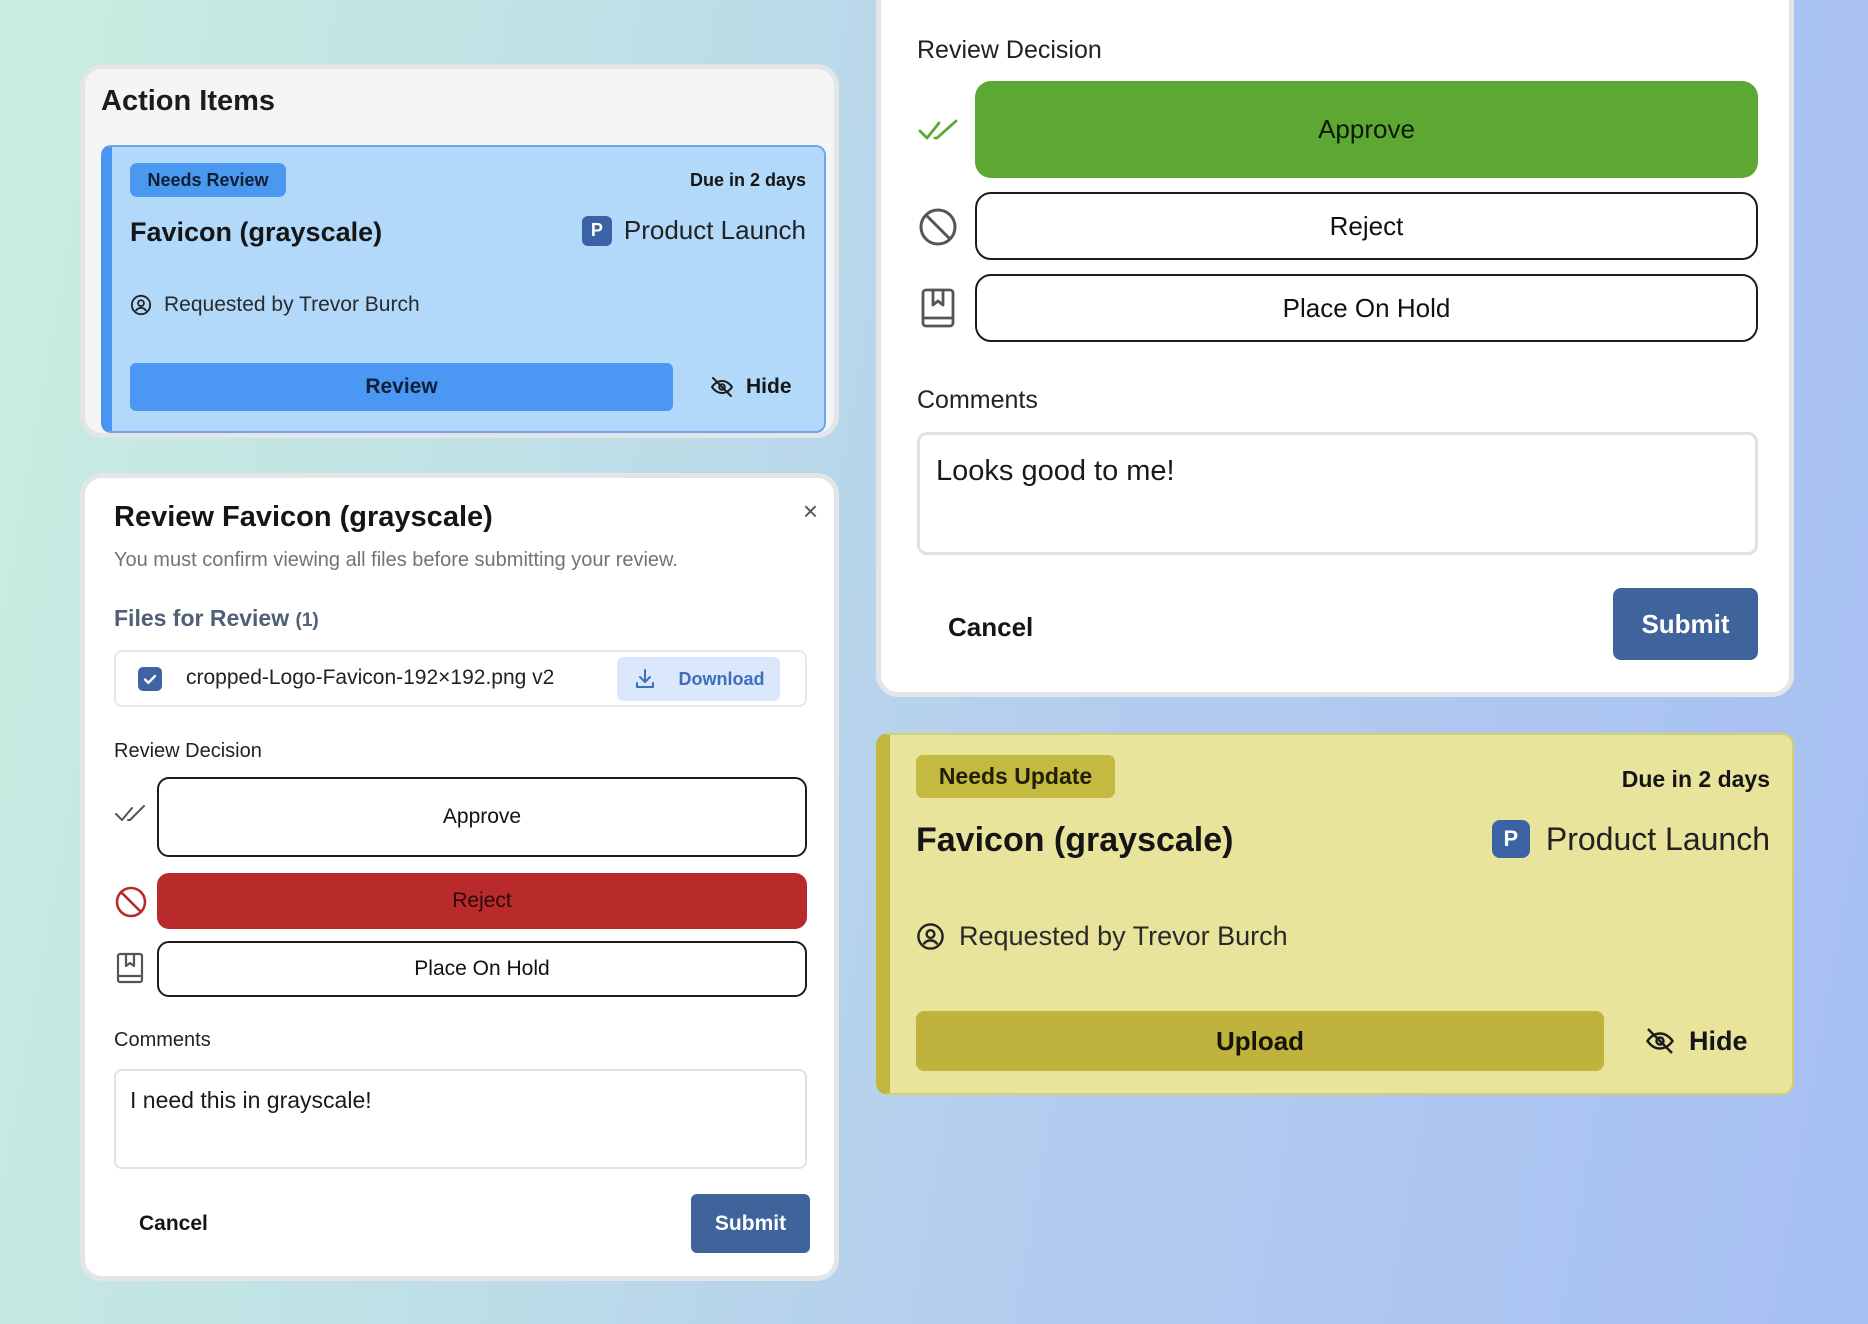 This screenshot has height=1324, width=1868. What do you see at coordinates (370, 678) in the screenshot?
I see `file-name: cropped-Logo-Favicon-192×192.png v2` at bounding box center [370, 678].